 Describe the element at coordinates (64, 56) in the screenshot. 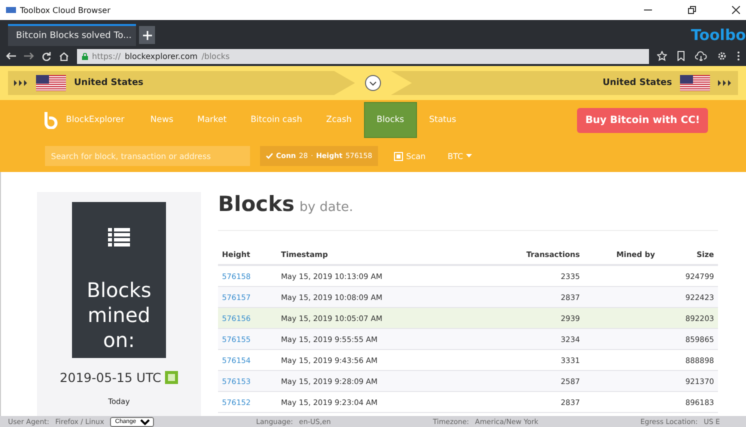

I see `home-icon` at that location.